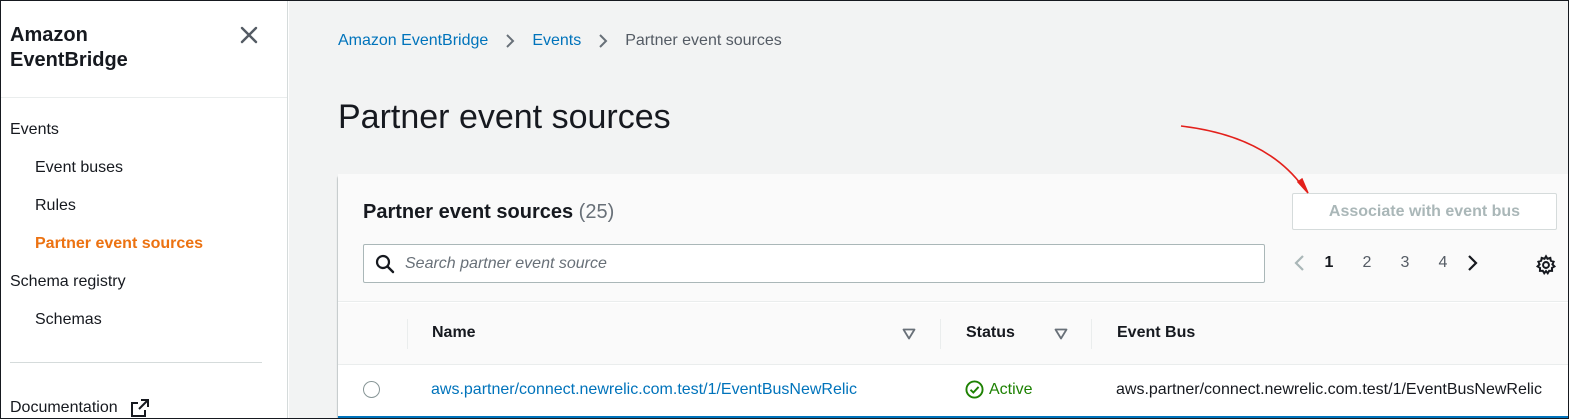 This screenshot has height=419, width=1569. What do you see at coordinates (55, 206) in the screenshot?
I see `sidebar-item-rules: Rules` at bounding box center [55, 206].